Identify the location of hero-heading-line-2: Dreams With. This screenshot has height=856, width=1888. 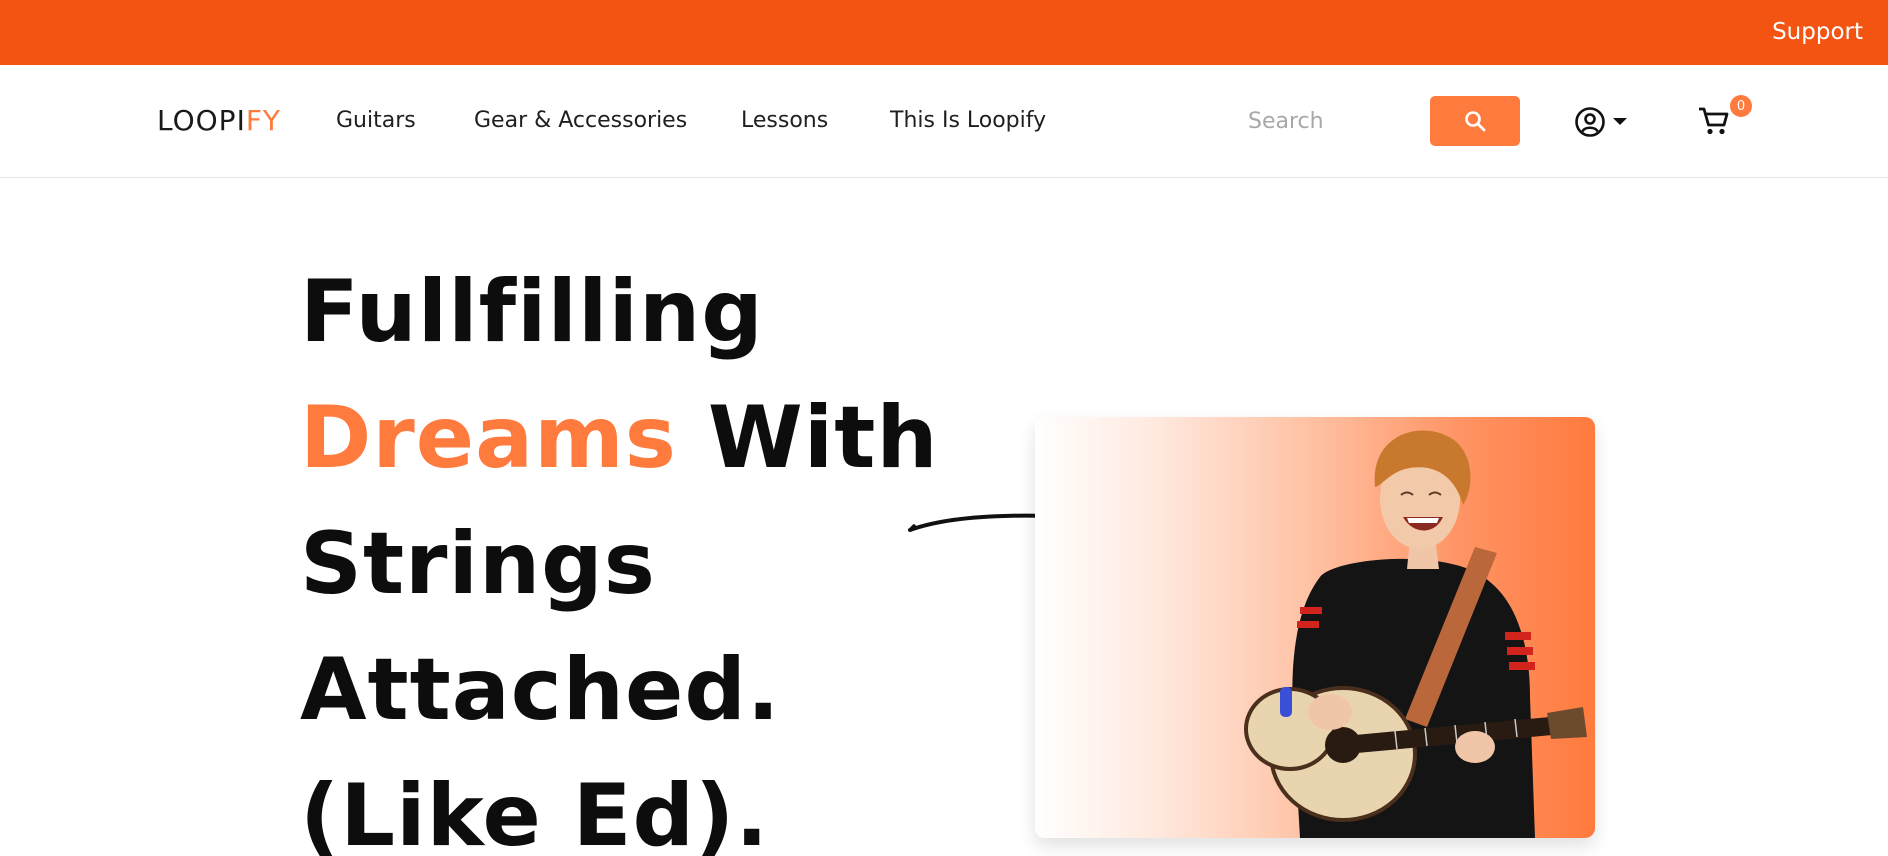
(619, 438).